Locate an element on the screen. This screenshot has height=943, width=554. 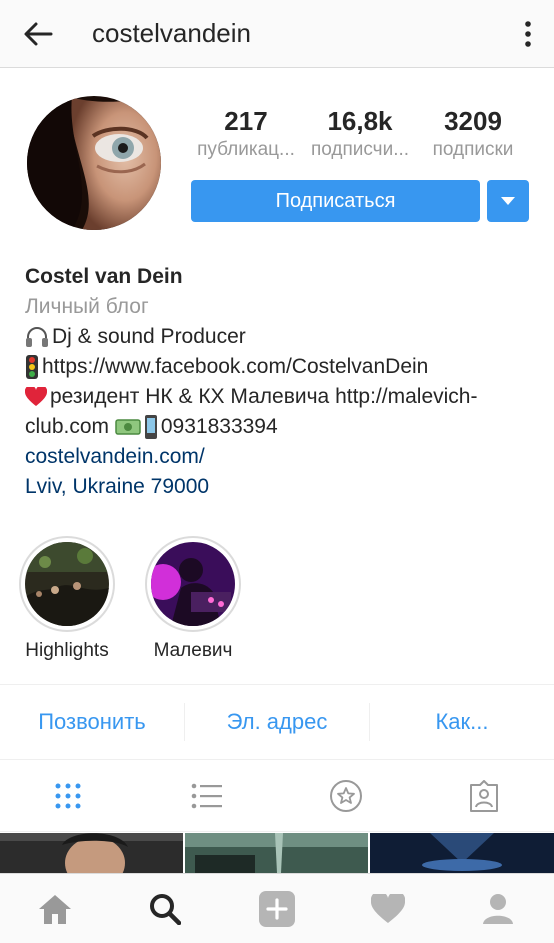
email-button: Эл. адрес is located at coordinates (277, 722).